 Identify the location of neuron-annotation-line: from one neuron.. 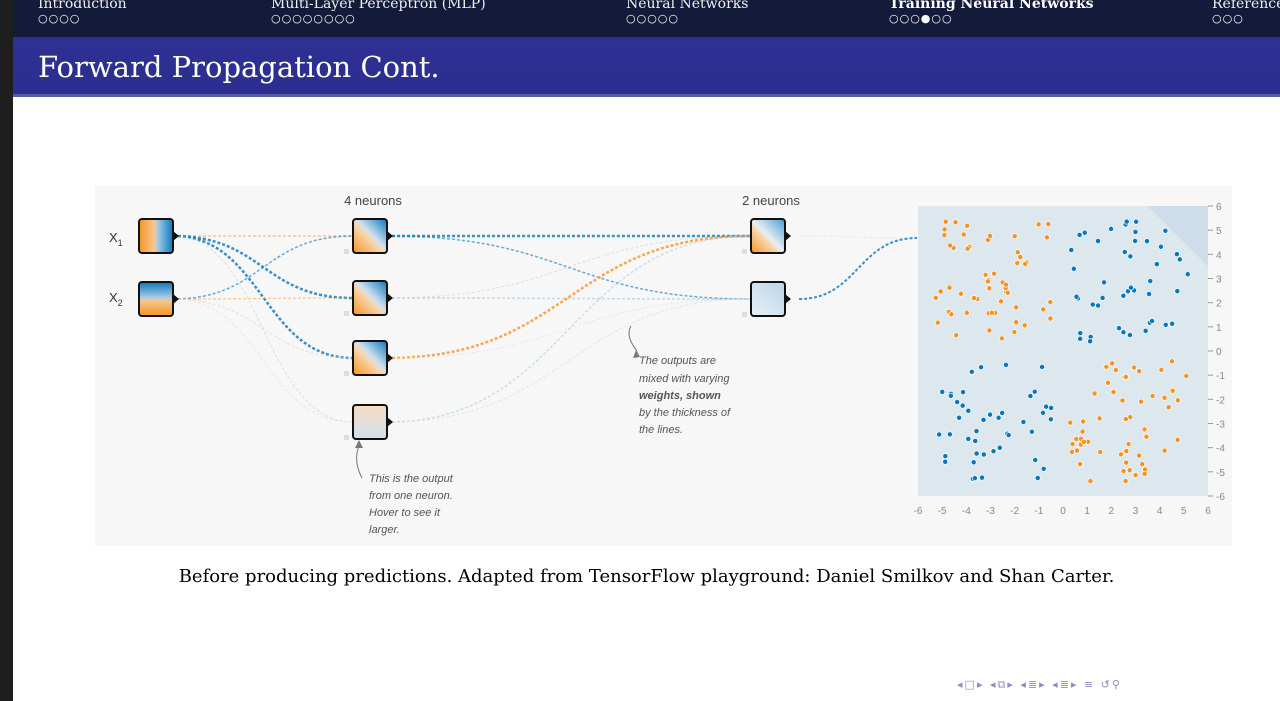
(411, 496).